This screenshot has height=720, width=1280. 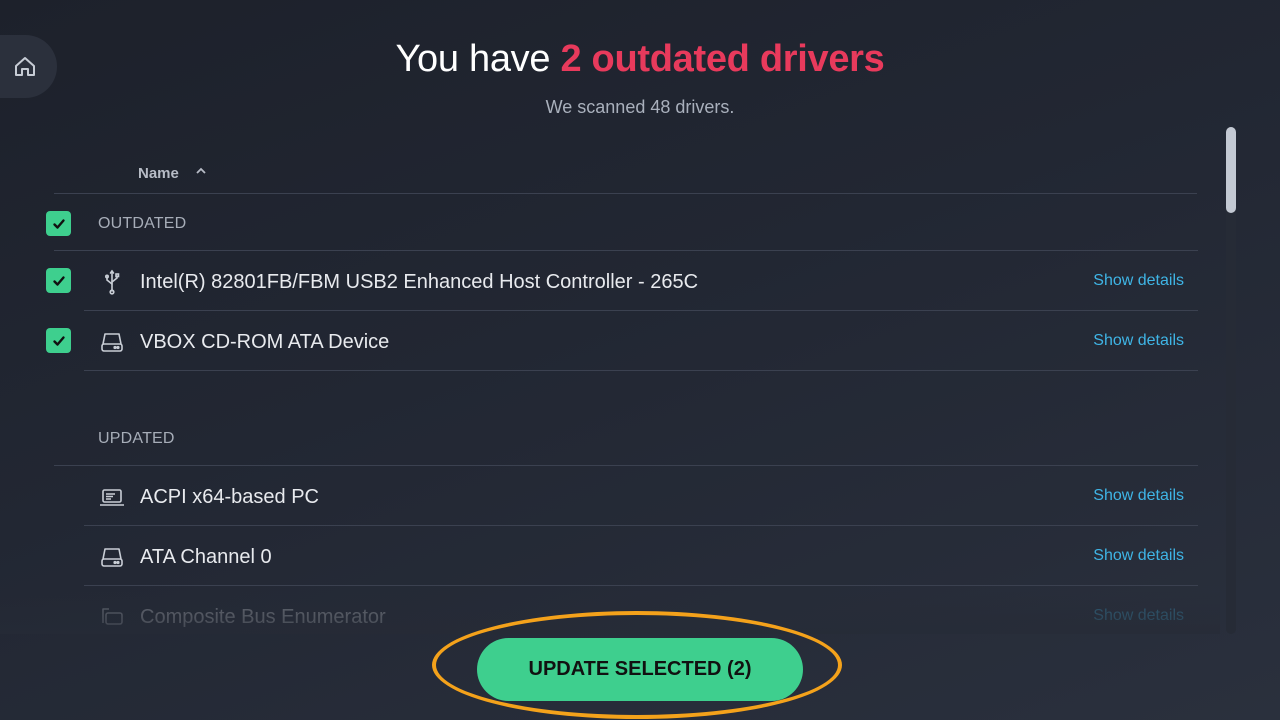 I want to click on driver-name: ACPI x64-based PC, so click(x=229, y=497).